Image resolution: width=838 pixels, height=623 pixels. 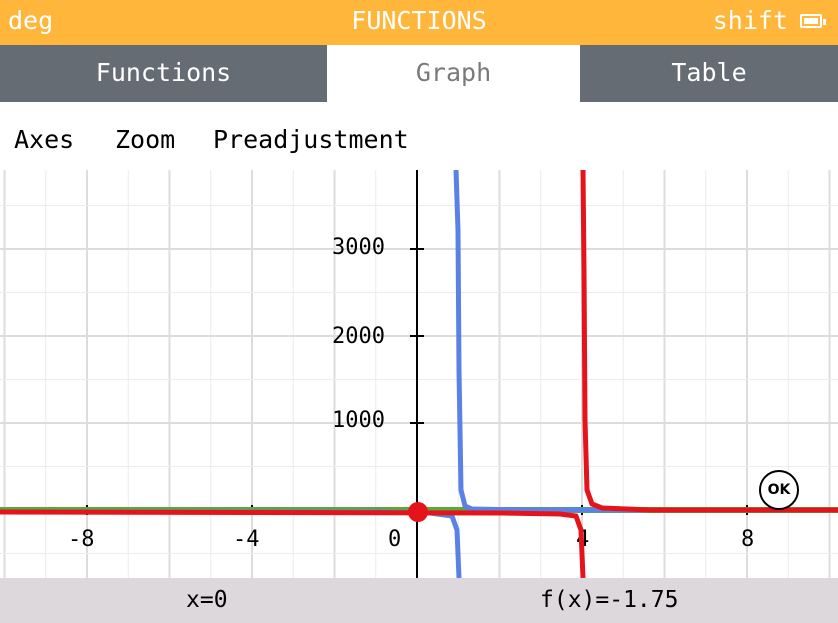 What do you see at coordinates (44, 139) in the screenshot?
I see `menu-axes: Axes` at bounding box center [44, 139].